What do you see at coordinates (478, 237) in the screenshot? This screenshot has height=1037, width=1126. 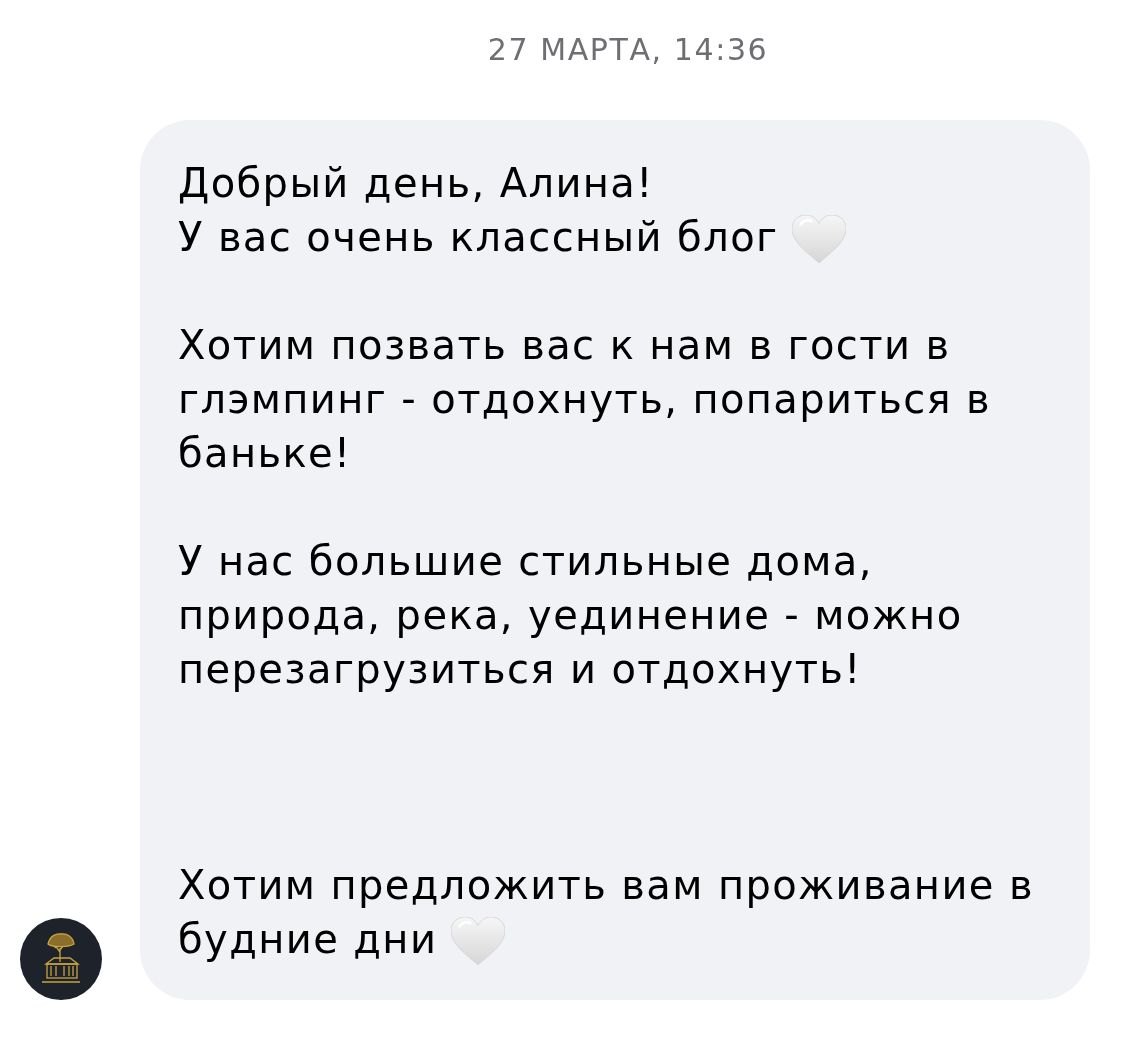 I see `message-line: У вас очень классный блог` at bounding box center [478, 237].